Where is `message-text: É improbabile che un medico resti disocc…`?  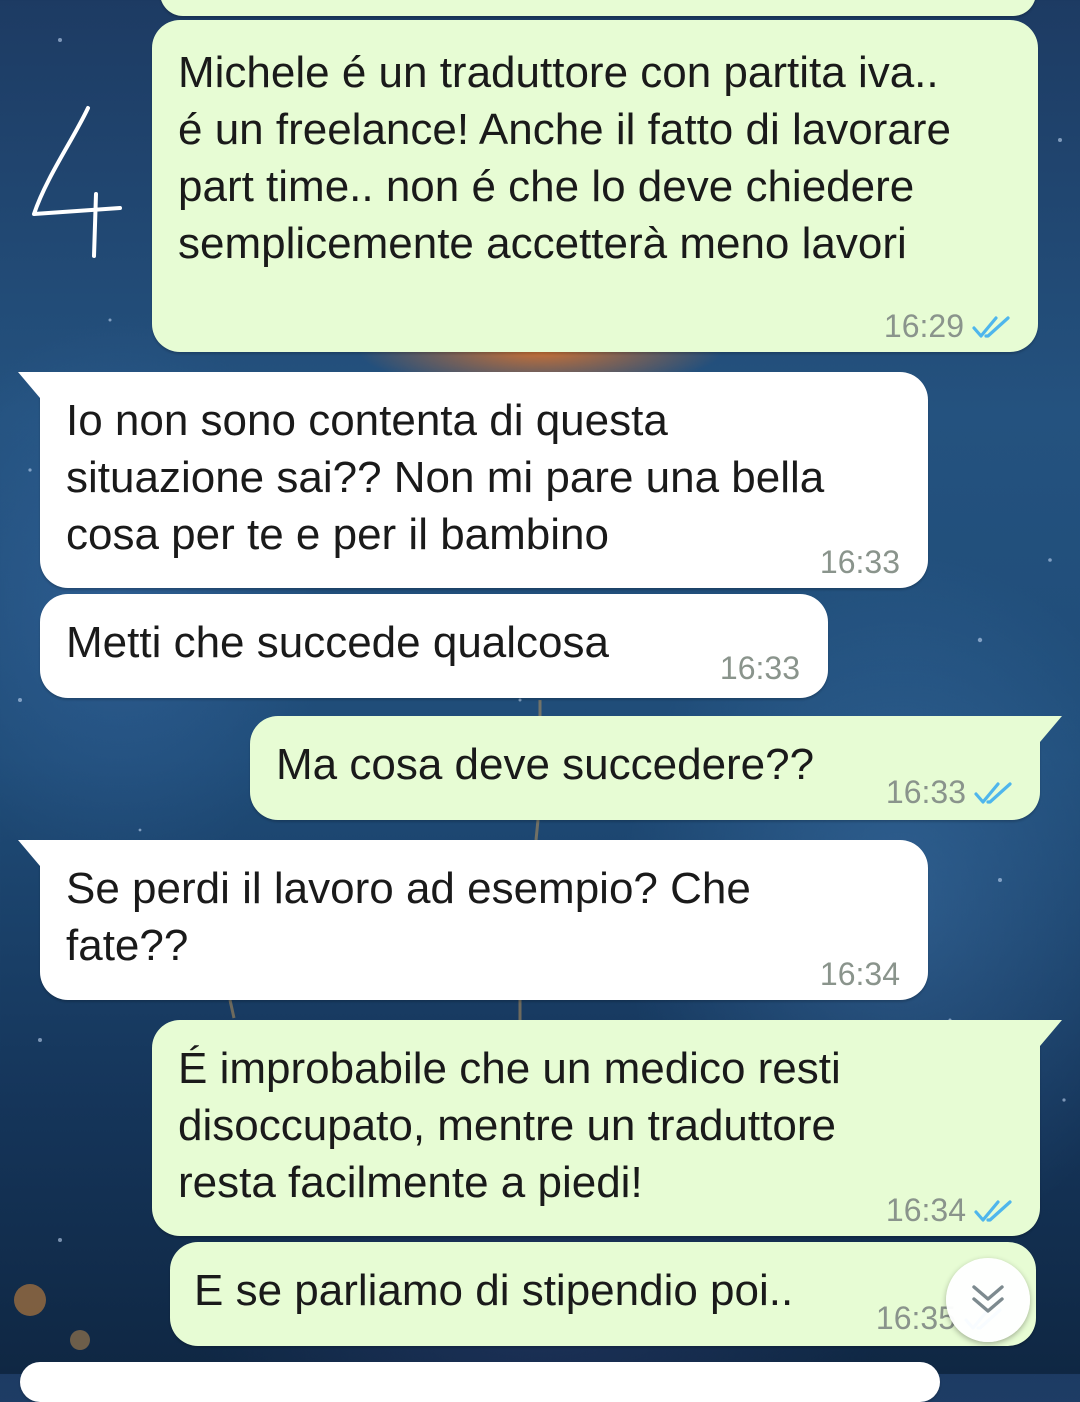 message-text: É improbabile che un medico resti disocc… is located at coordinates (509, 1125).